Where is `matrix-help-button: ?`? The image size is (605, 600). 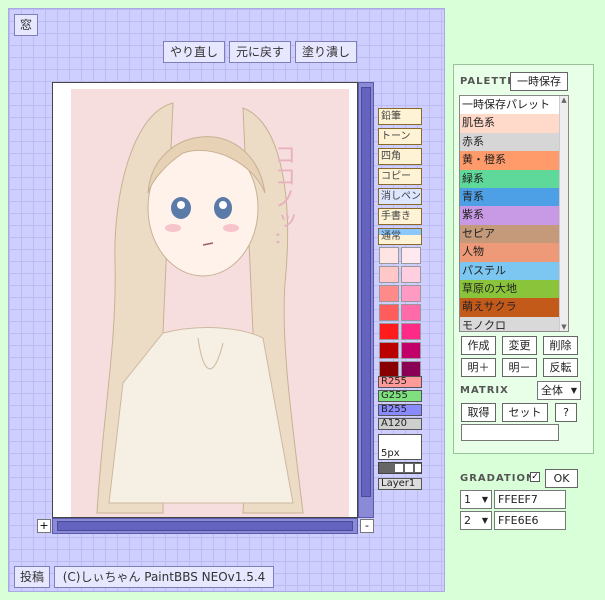
matrix-help-button: ? is located at coordinates (566, 412).